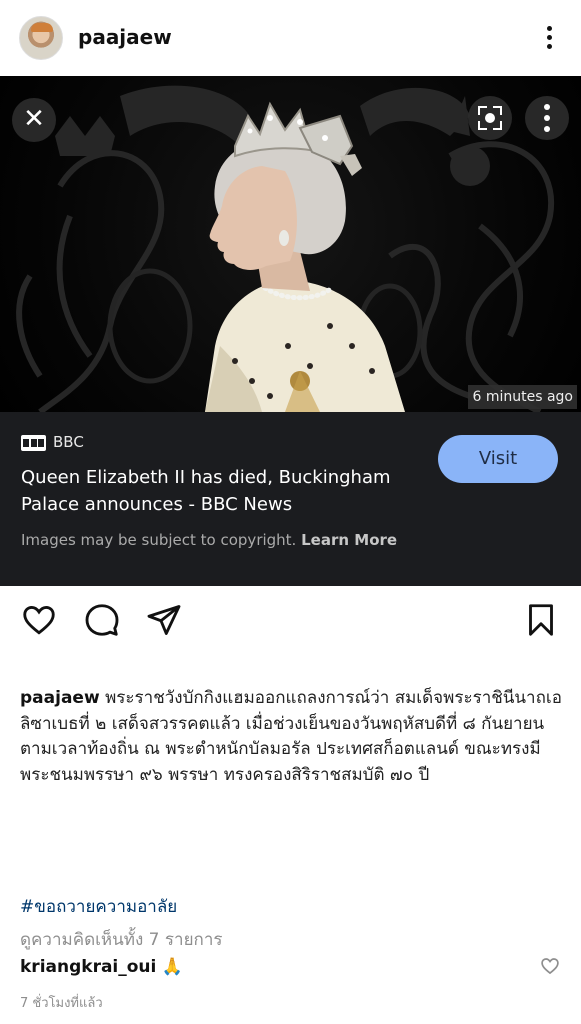  What do you see at coordinates (61, 1003) in the screenshot?
I see `post-timestamp: 7 ชั่วโมงที่แล้ว` at bounding box center [61, 1003].